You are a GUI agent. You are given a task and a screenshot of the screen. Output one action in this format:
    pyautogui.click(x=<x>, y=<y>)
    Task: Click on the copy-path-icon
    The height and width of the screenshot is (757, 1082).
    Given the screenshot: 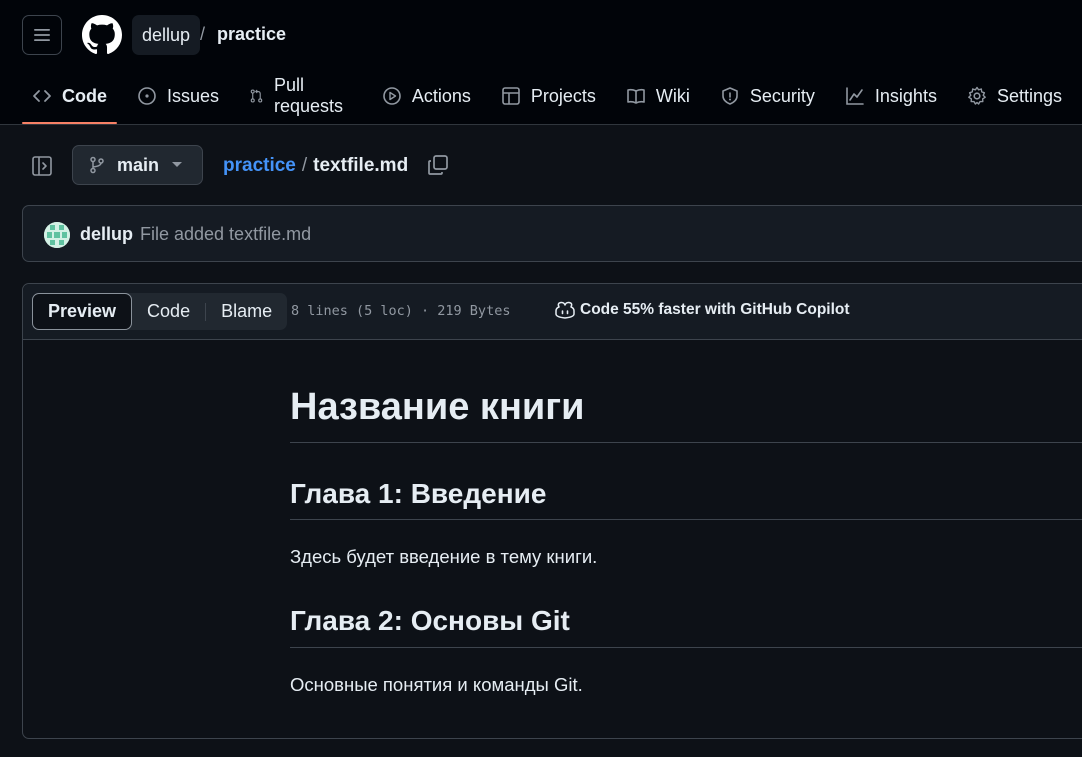 What is the action you would take?
    pyautogui.click(x=438, y=165)
    